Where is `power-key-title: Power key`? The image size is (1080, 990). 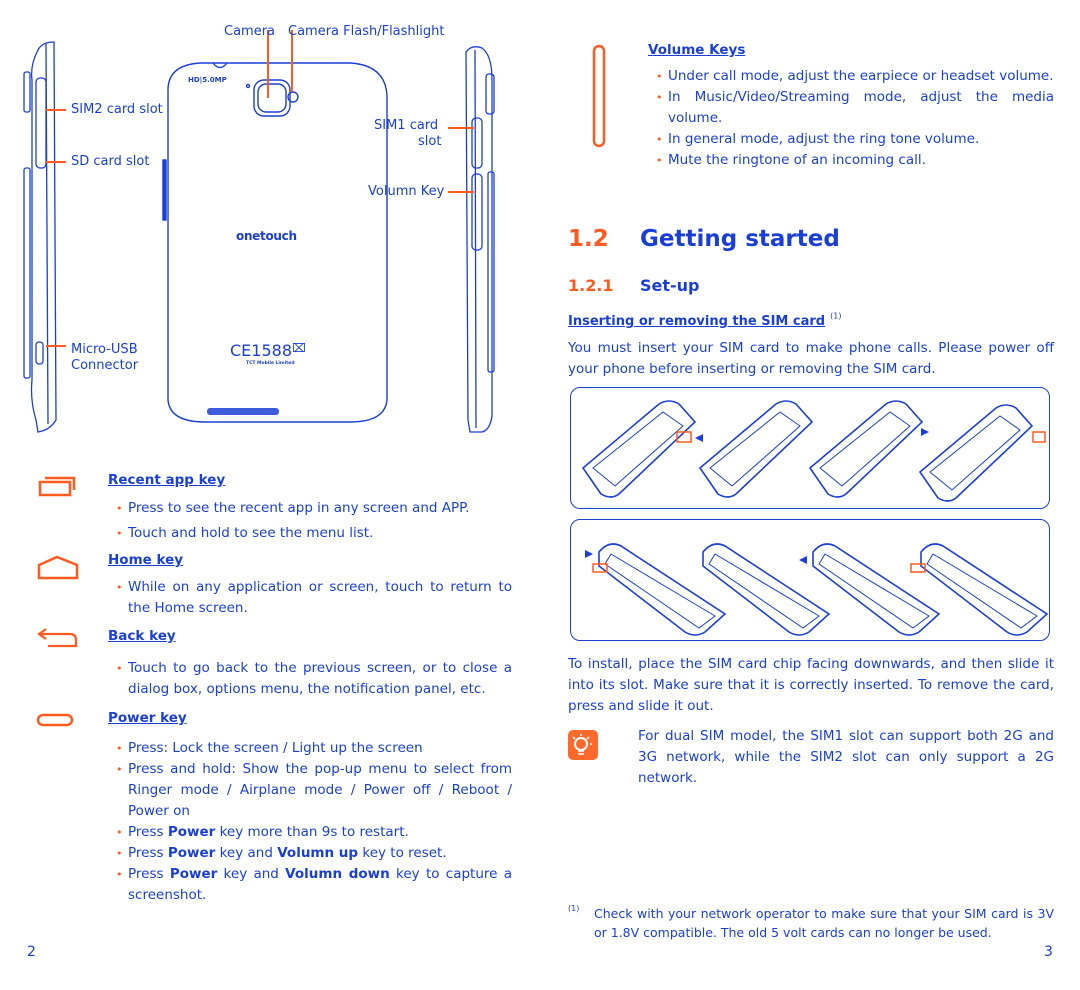
power-key-title: Power key is located at coordinates (147, 718).